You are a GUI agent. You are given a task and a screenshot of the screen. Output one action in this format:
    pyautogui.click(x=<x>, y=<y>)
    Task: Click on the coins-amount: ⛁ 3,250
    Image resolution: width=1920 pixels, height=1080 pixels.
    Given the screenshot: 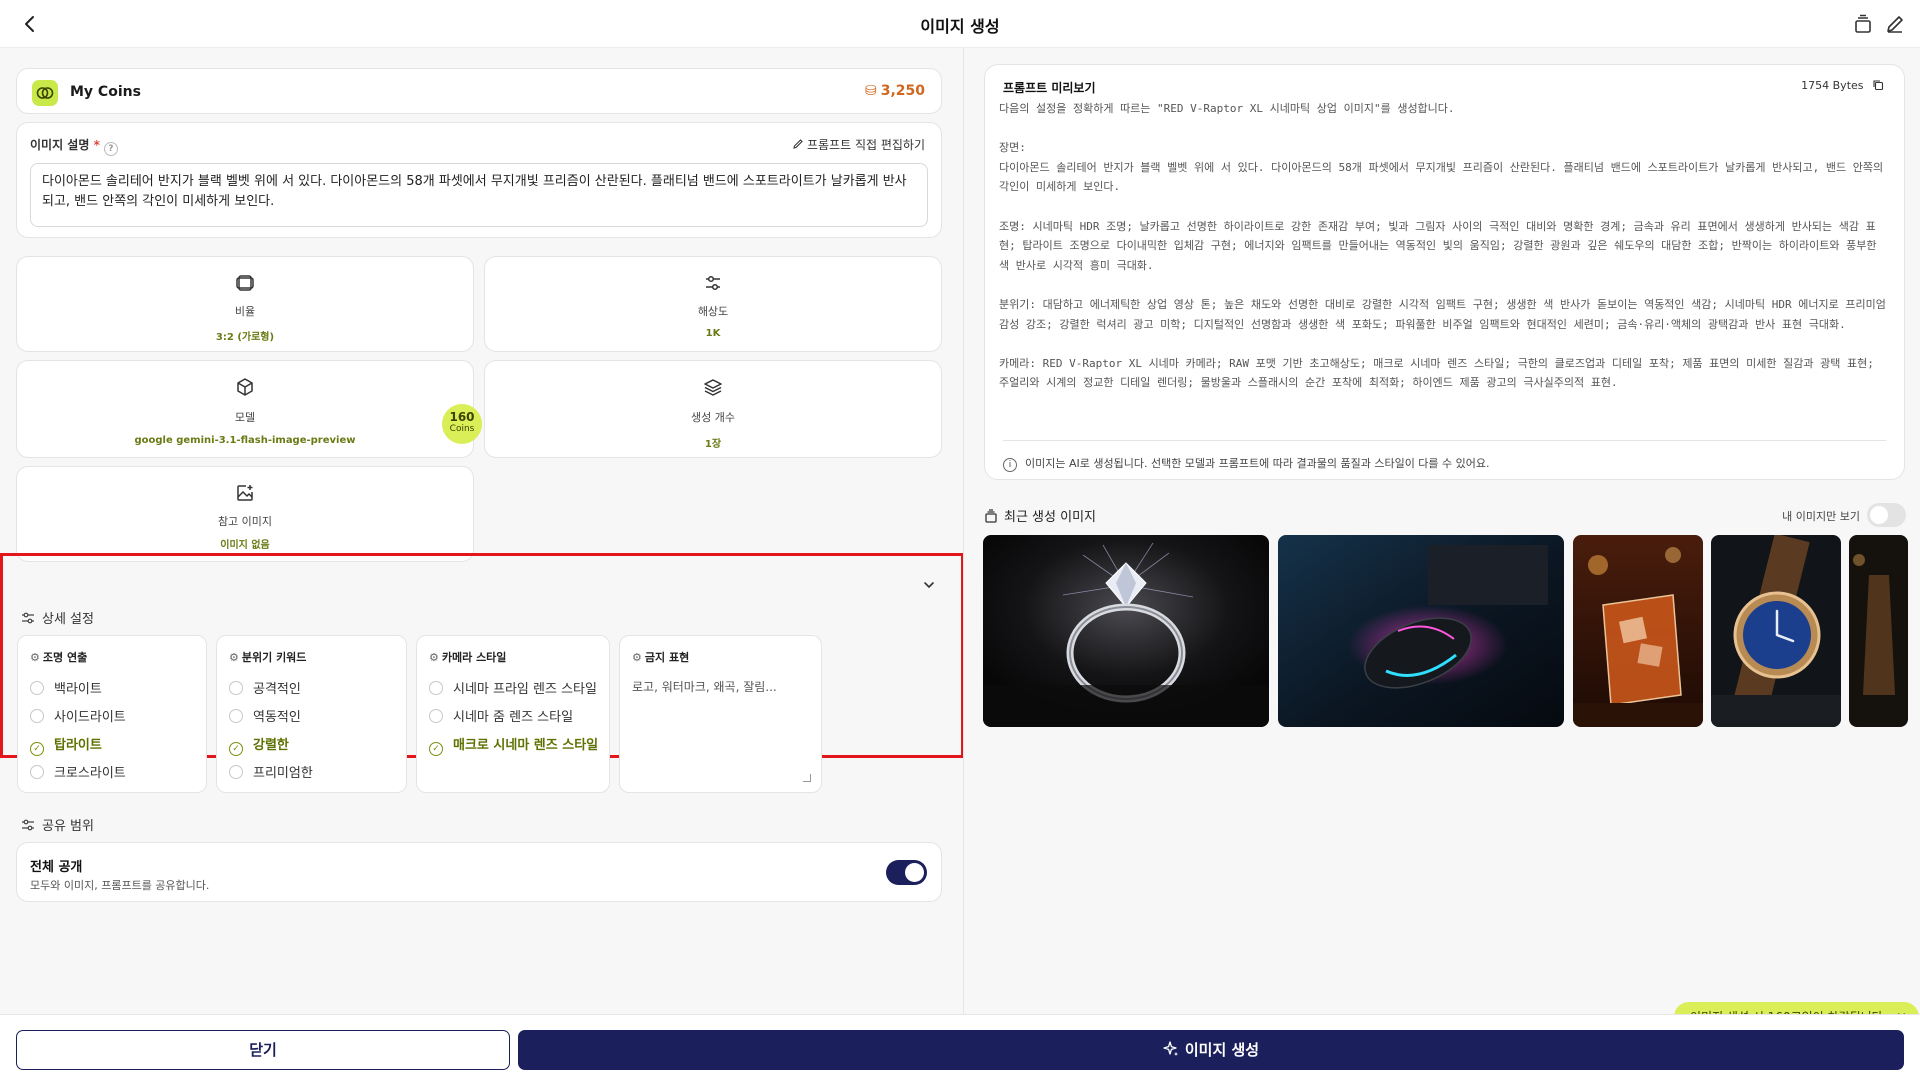 What is the action you would take?
    pyautogui.click(x=895, y=91)
    